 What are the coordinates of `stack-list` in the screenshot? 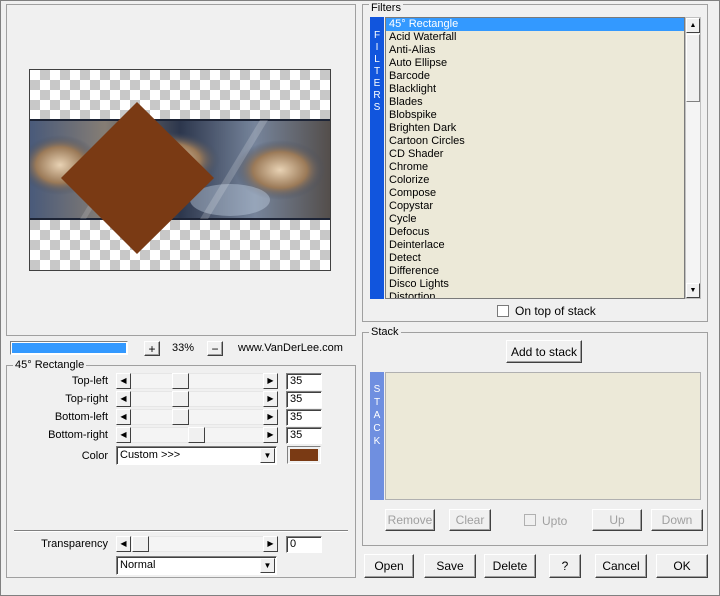 It's located at (543, 436).